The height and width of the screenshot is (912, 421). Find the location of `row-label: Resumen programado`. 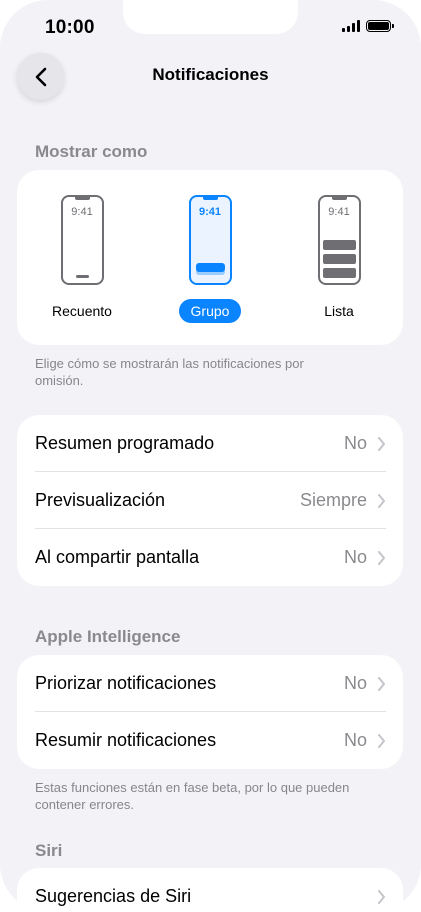

row-label: Resumen programado is located at coordinates (125, 443).